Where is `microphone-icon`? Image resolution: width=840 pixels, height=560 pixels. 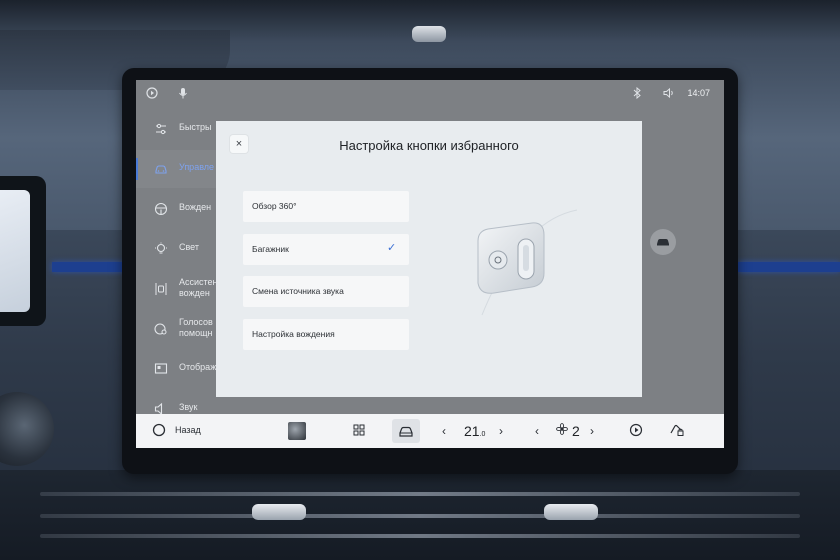
microphone-icon is located at coordinates (183, 95).